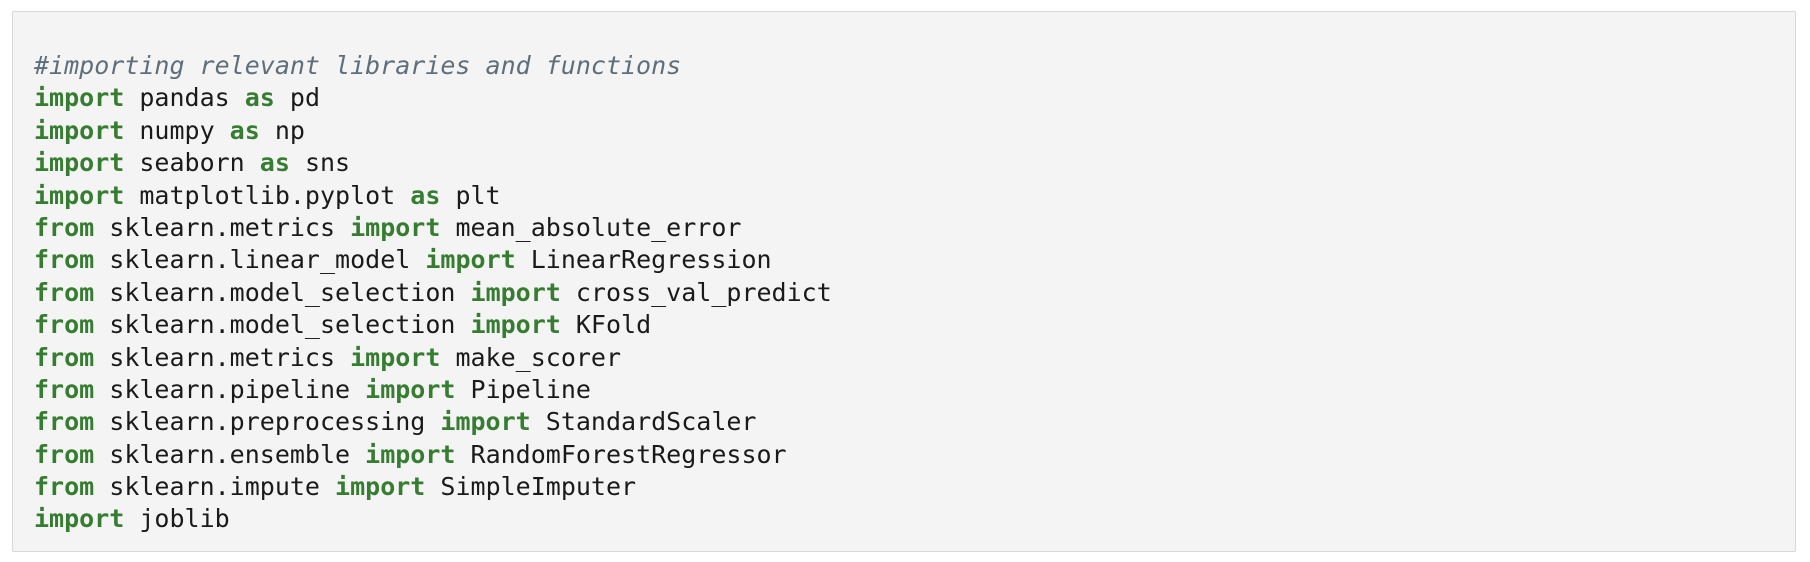 The height and width of the screenshot is (562, 1810). I want to click on code-identifier: RandomForestRegressor, so click(621, 454).